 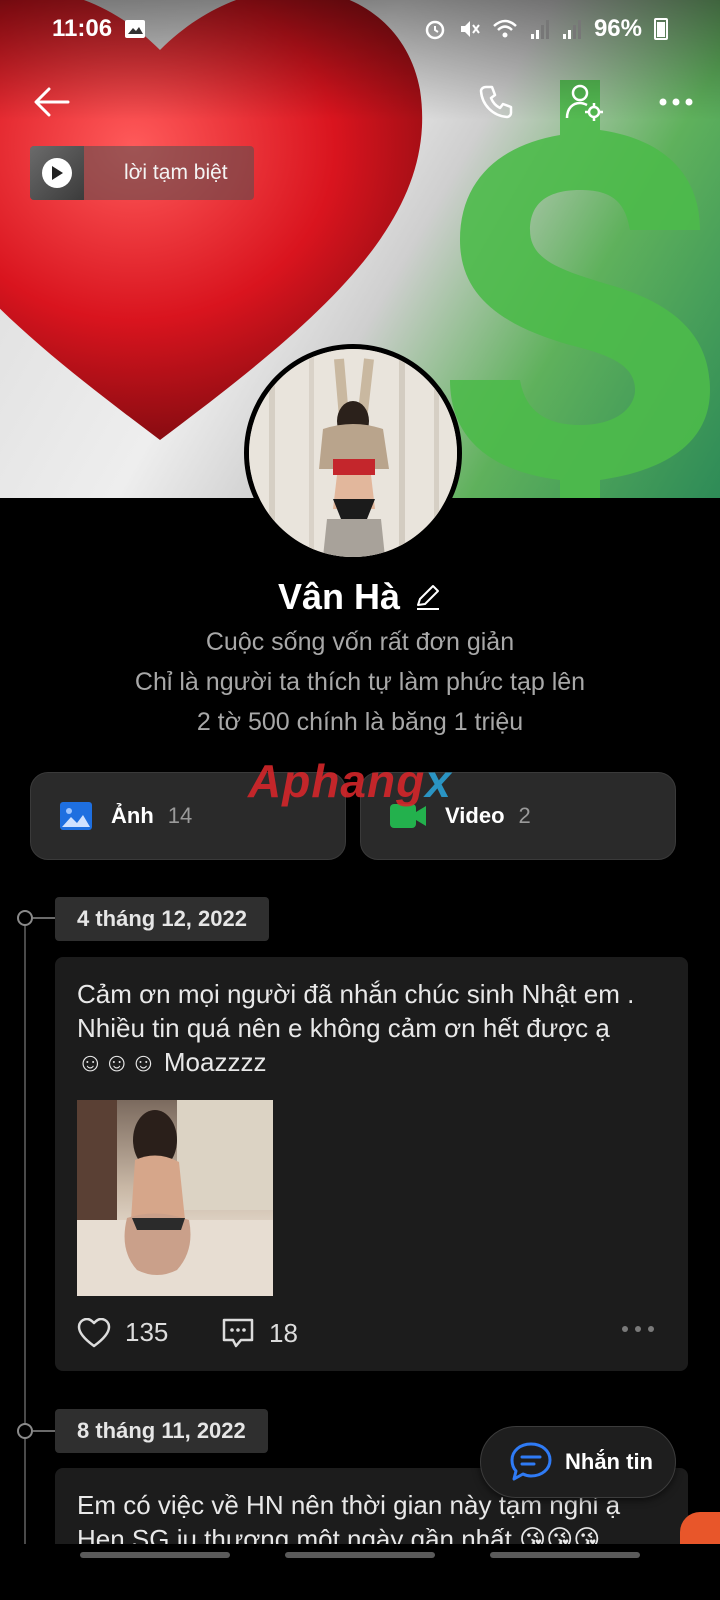 What do you see at coordinates (435, 30) in the screenshot?
I see `alarm-icon` at bounding box center [435, 30].